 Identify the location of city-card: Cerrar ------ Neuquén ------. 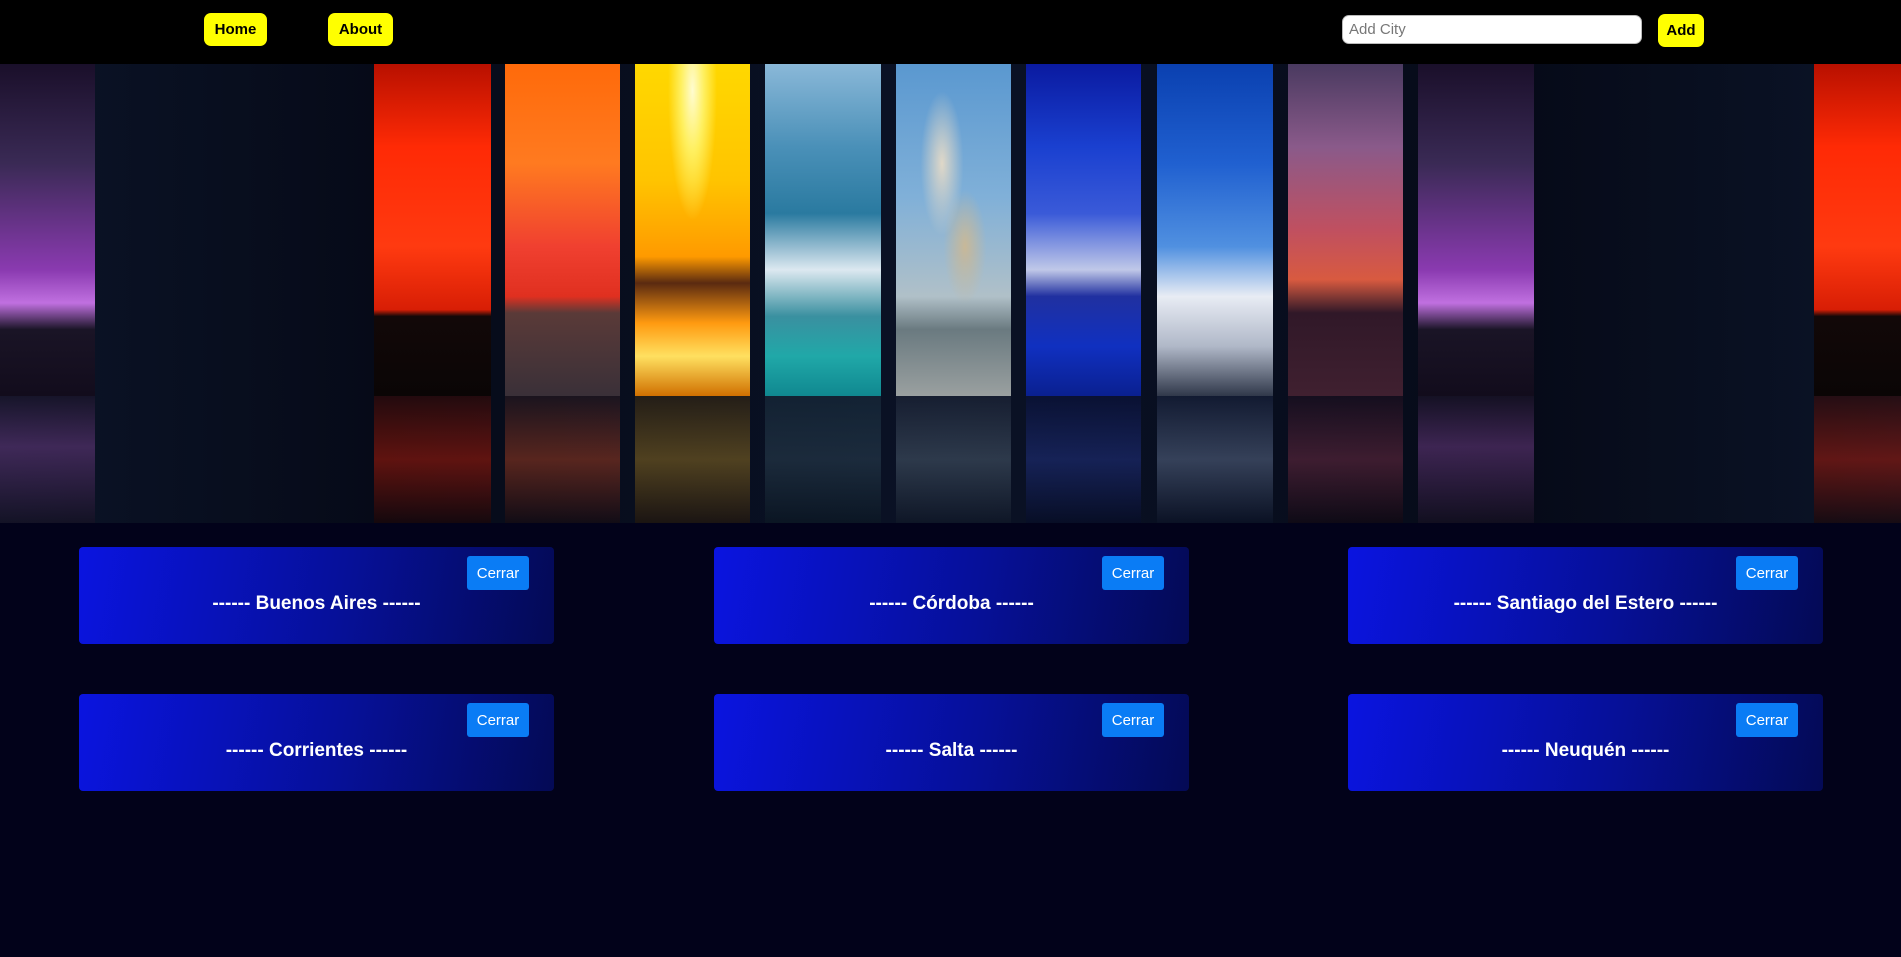
(1585, 742).